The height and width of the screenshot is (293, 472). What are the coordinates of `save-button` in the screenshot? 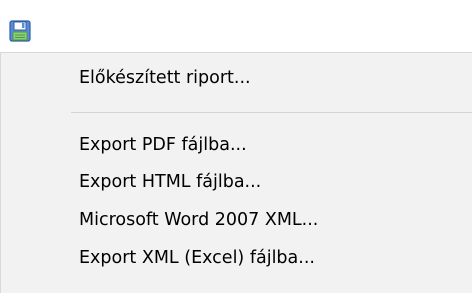 It's located at (20, 31).